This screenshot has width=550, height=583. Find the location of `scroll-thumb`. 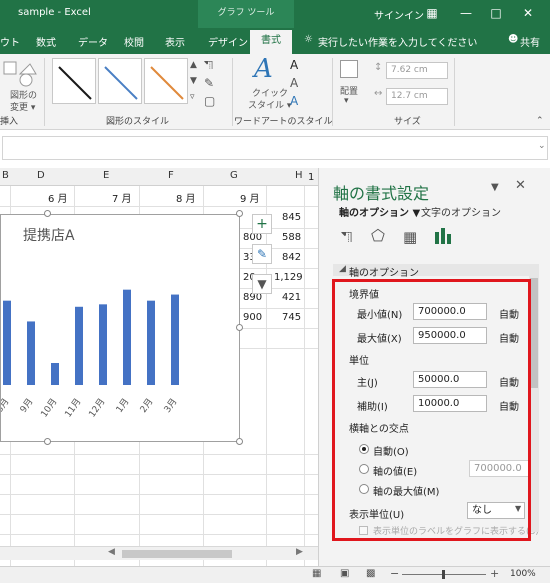

scroll-thumb is located at coordinates (177, 554).